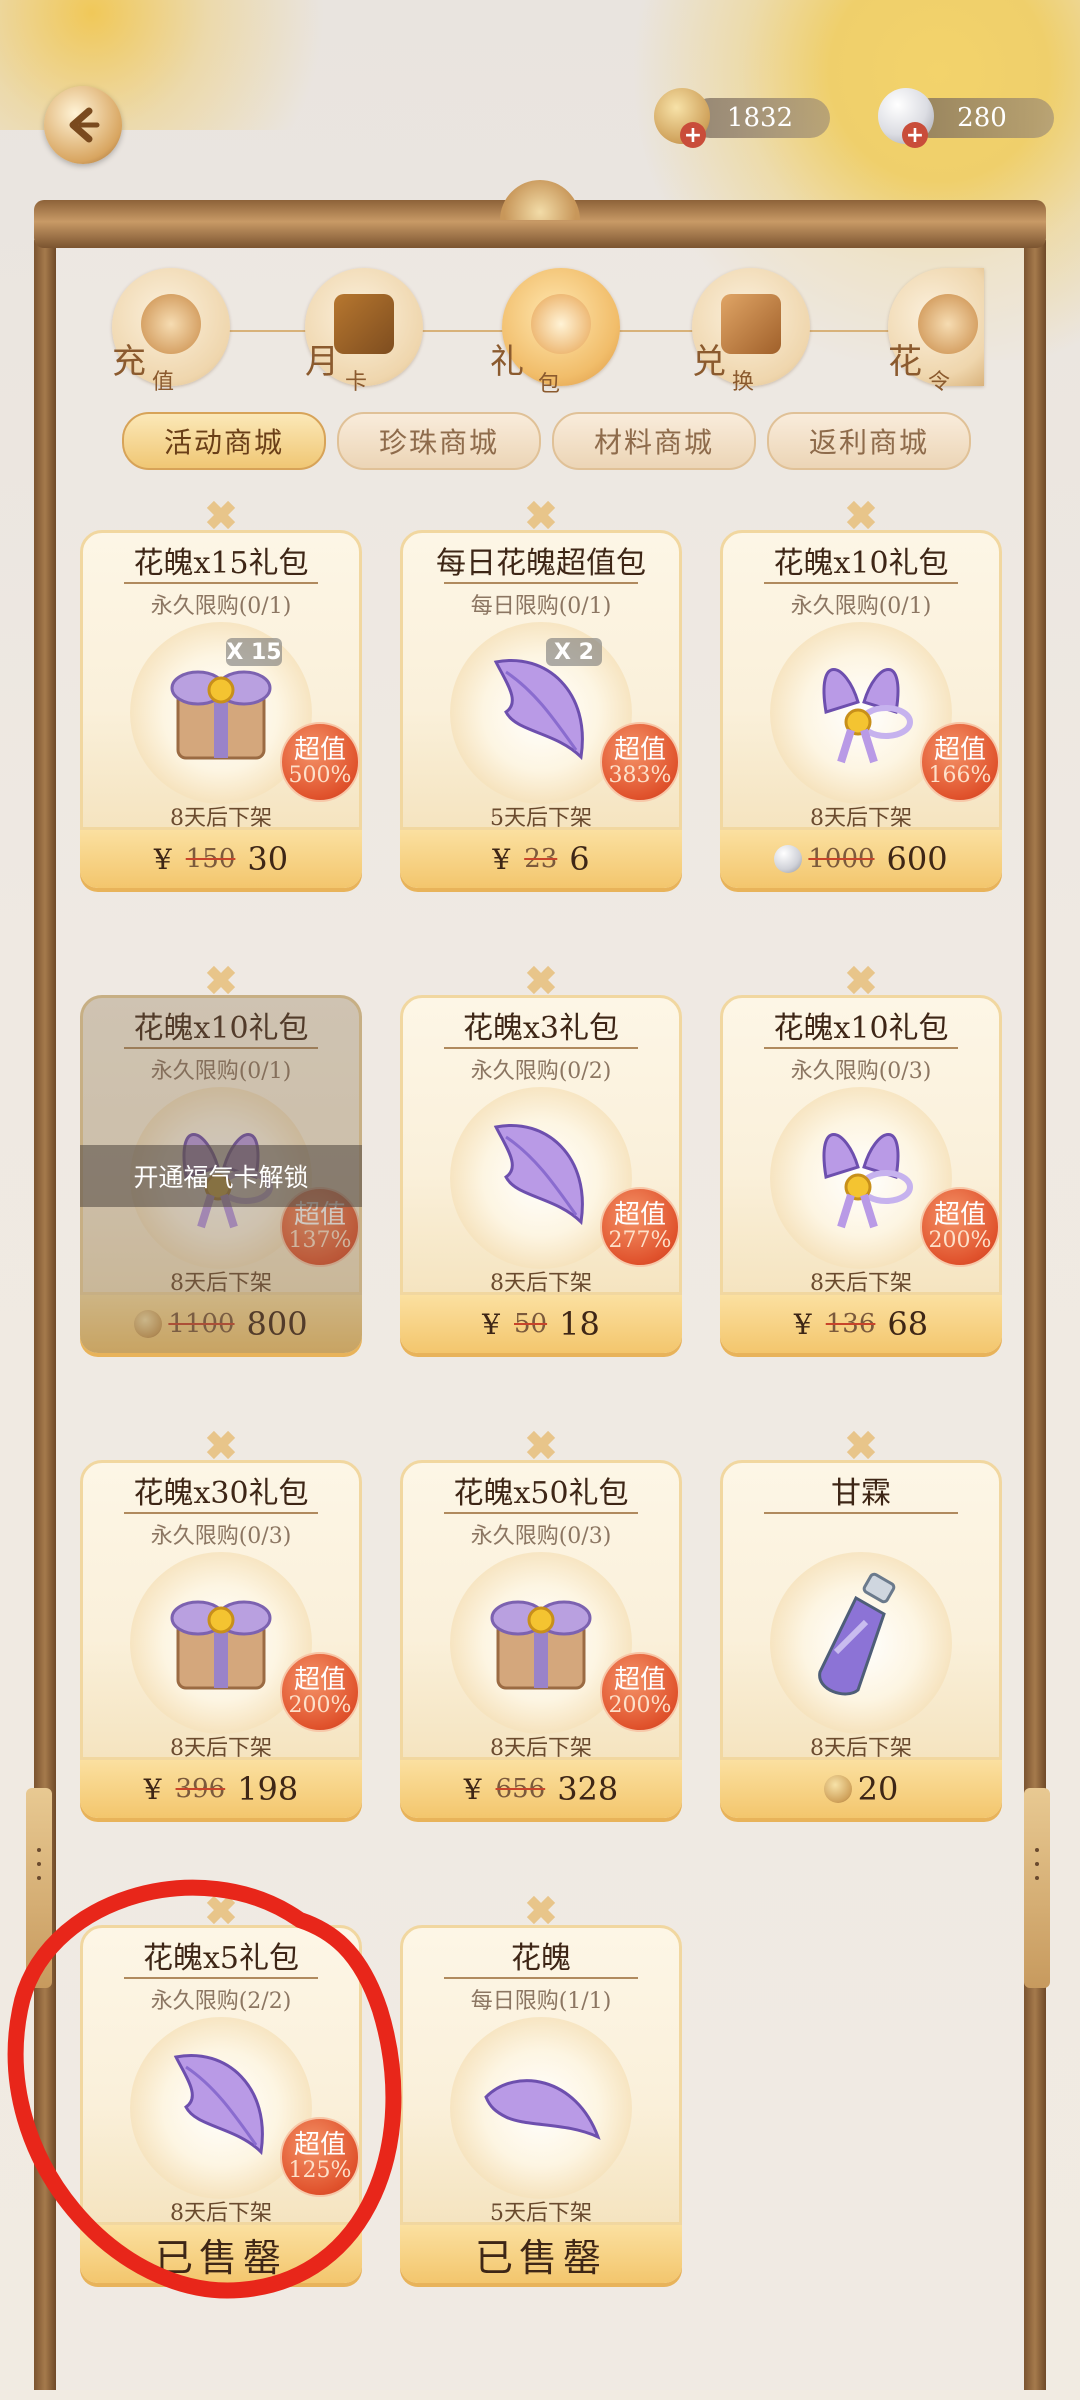 The image size is (1080, 2400). What do you see at coordinates (861, 1637) in the screenshot?
I see `bottle-icon` at bounding box center [861, 1637].